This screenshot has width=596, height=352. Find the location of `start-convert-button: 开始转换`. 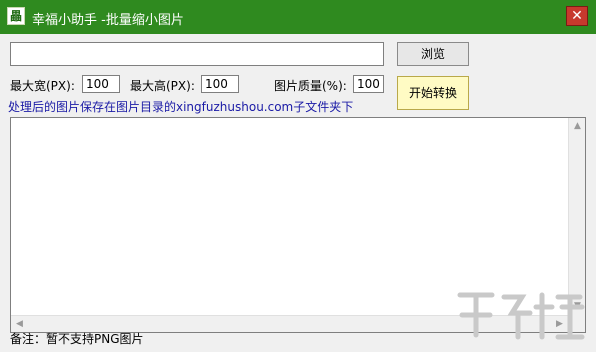

start-convert-button: 开始转换 is located at coordinates (433, 93).